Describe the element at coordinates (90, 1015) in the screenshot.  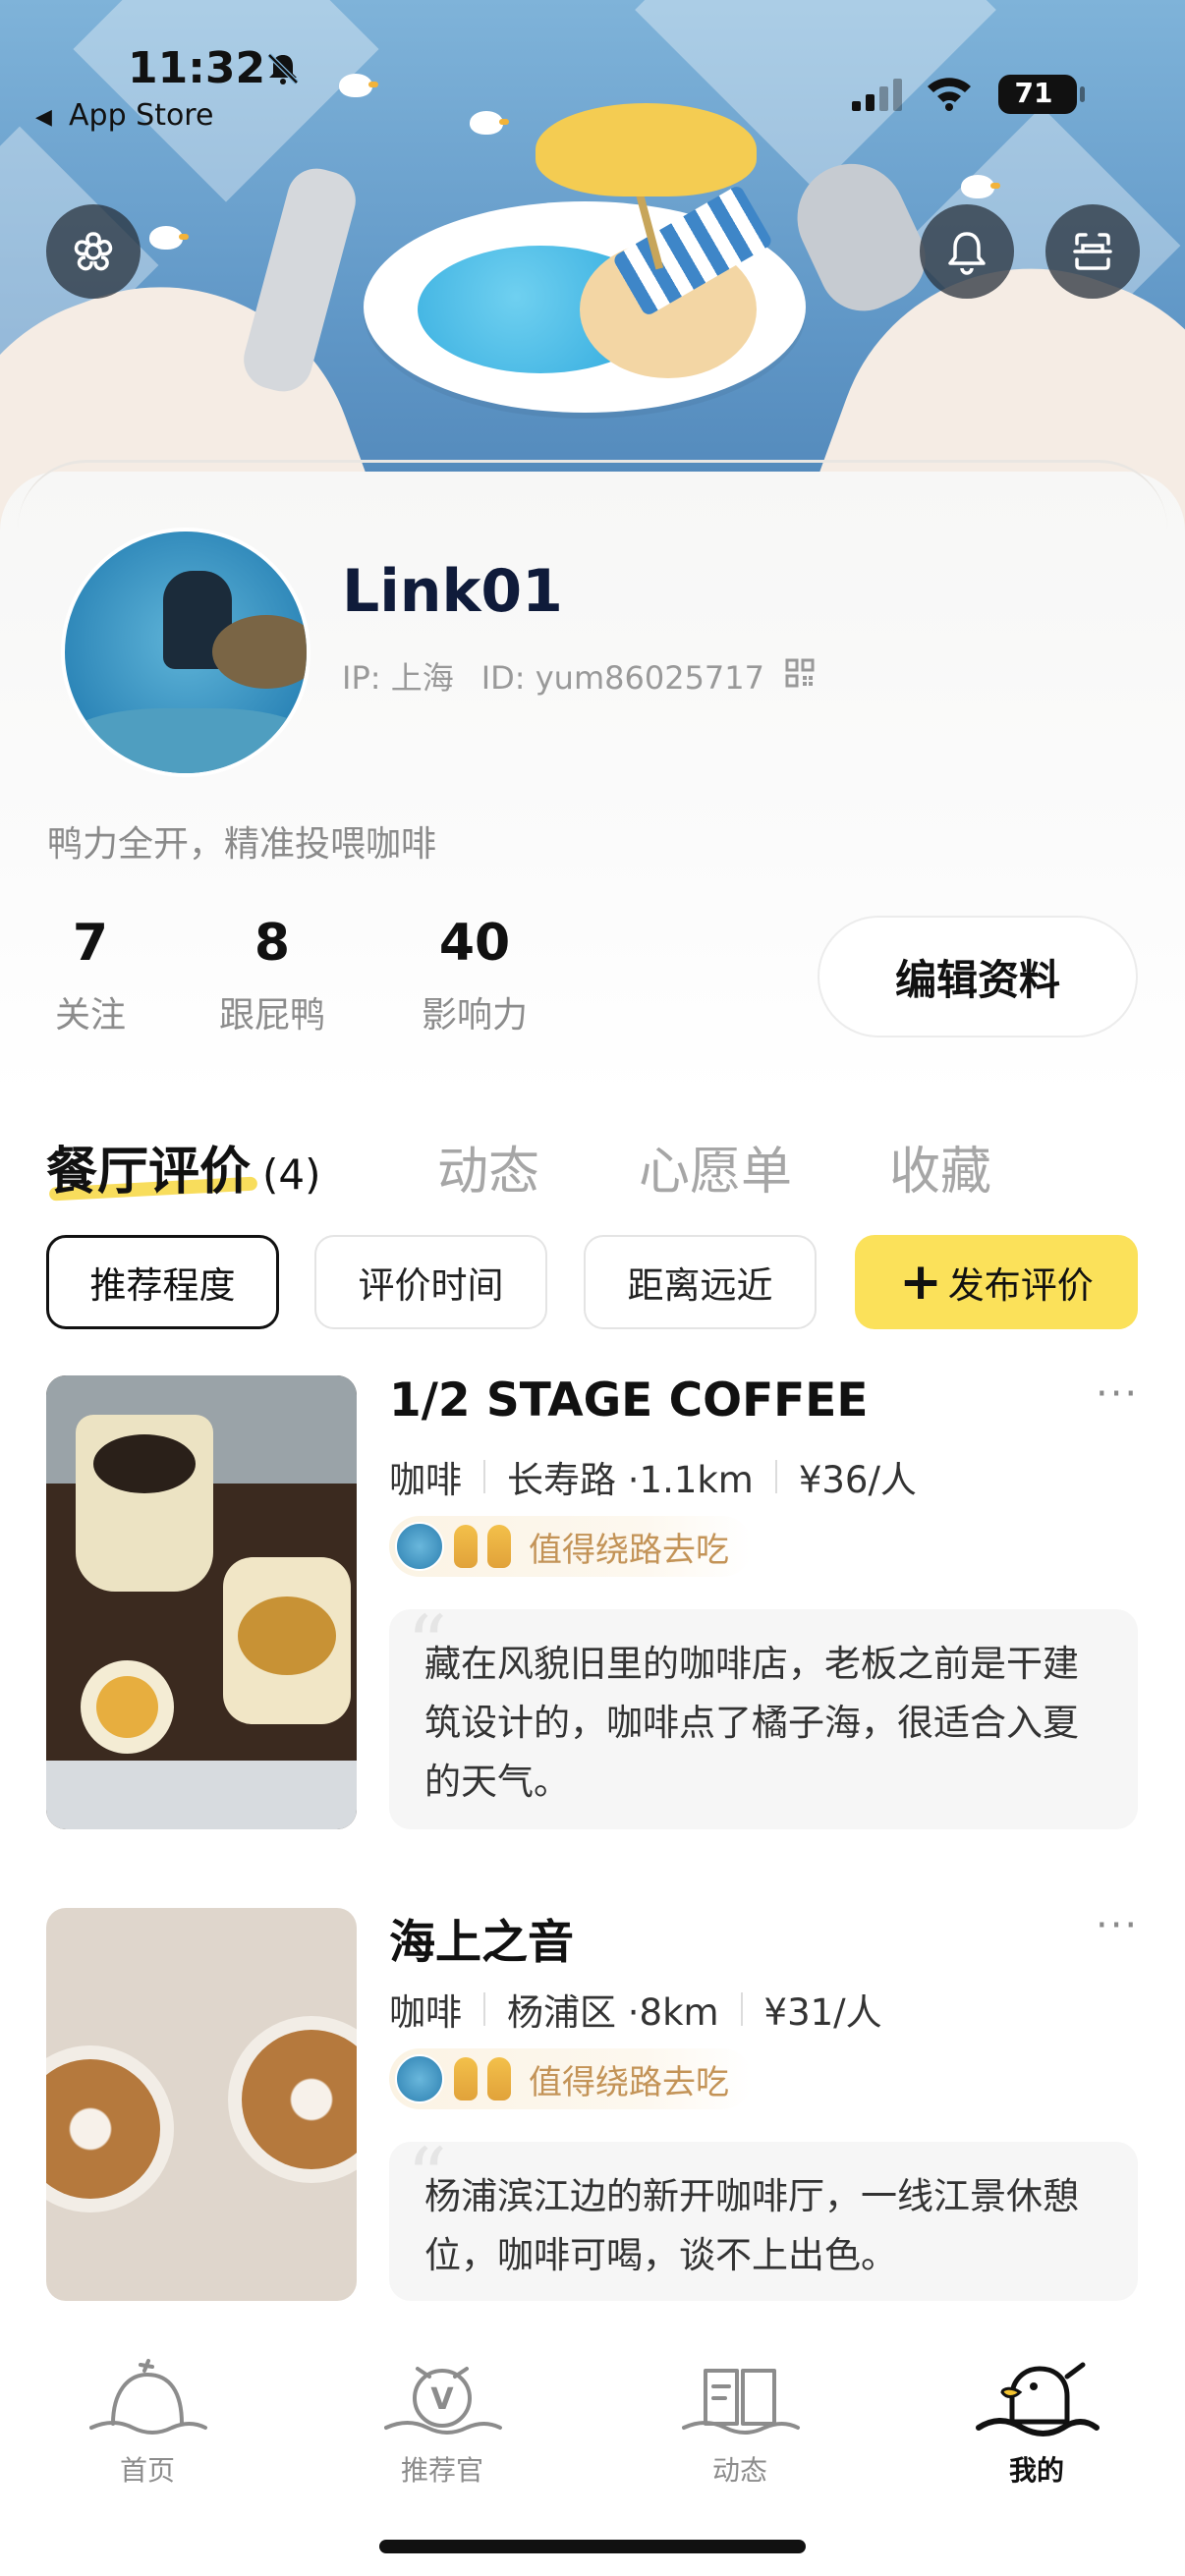
I see `stat-following-label: 关注` at that location.